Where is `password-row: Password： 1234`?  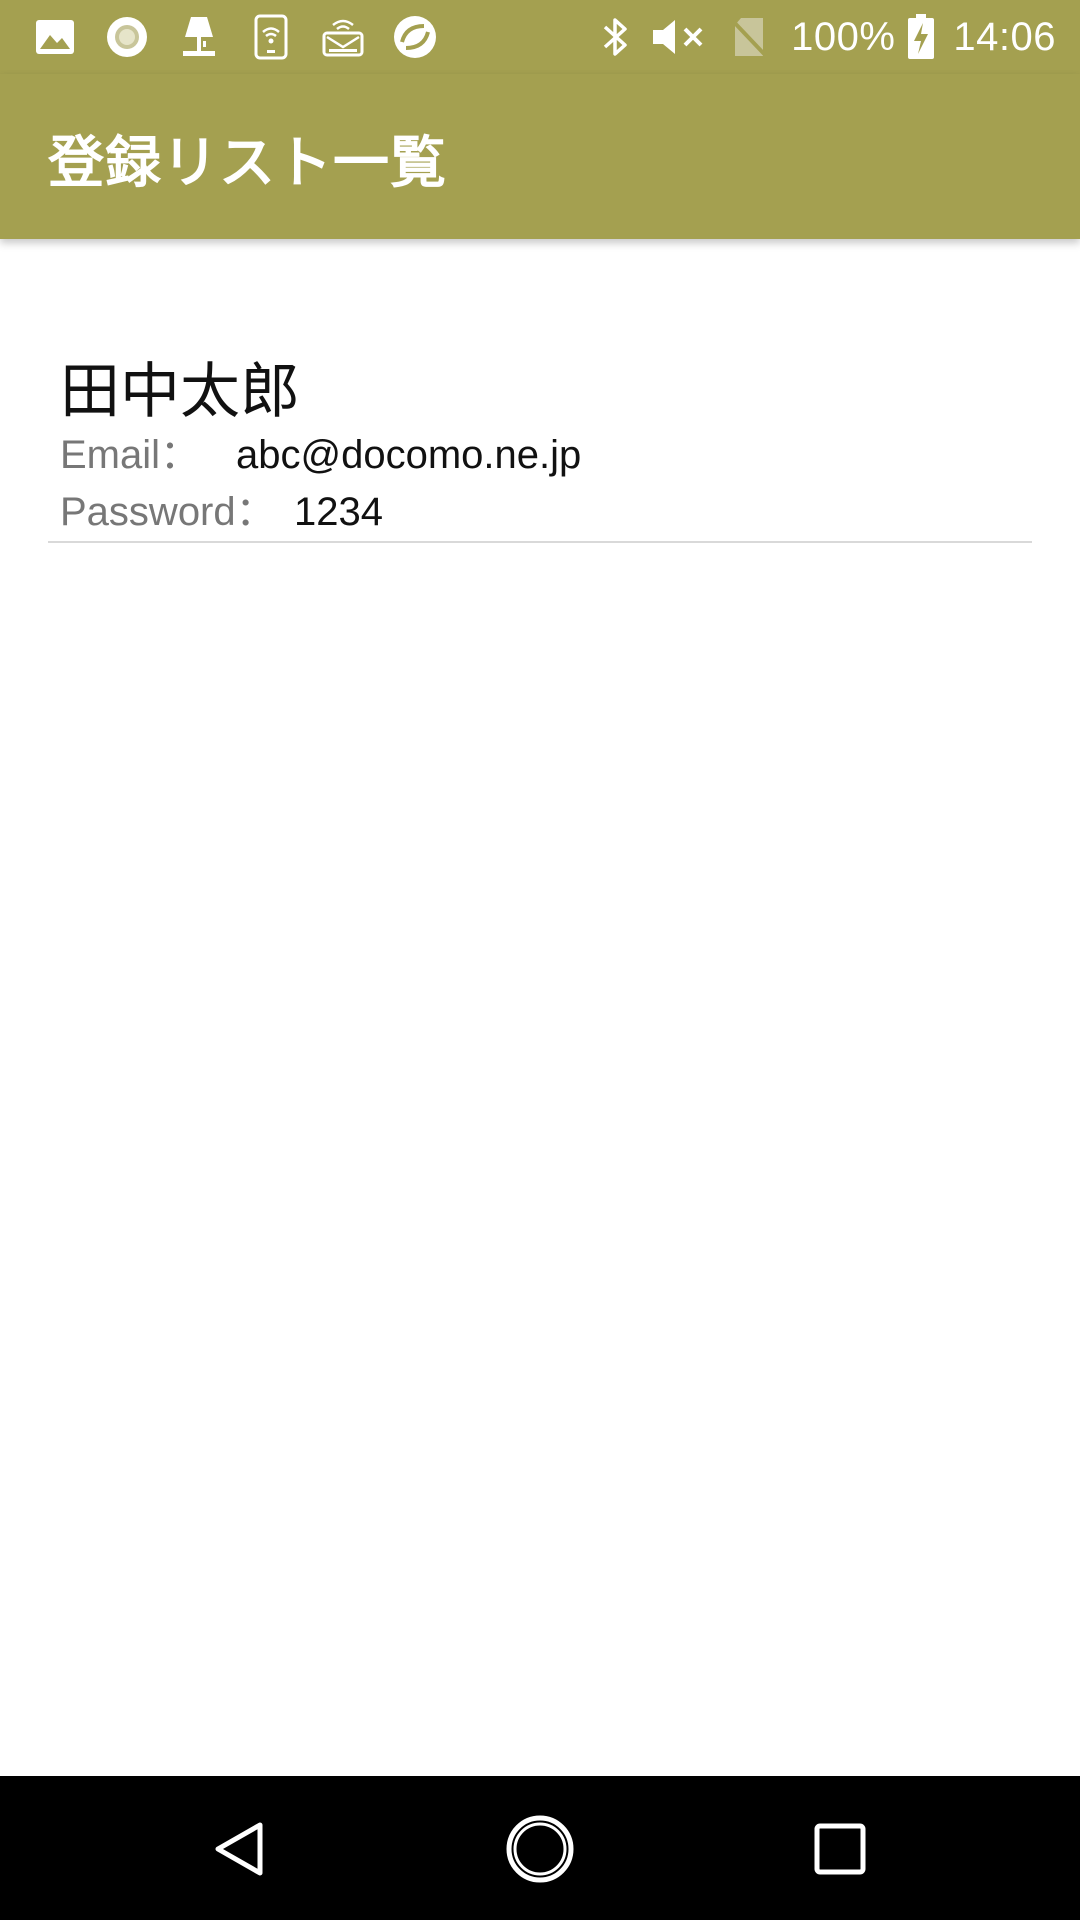 password-row: Password： 1234 is located at coordinates (221, 508).